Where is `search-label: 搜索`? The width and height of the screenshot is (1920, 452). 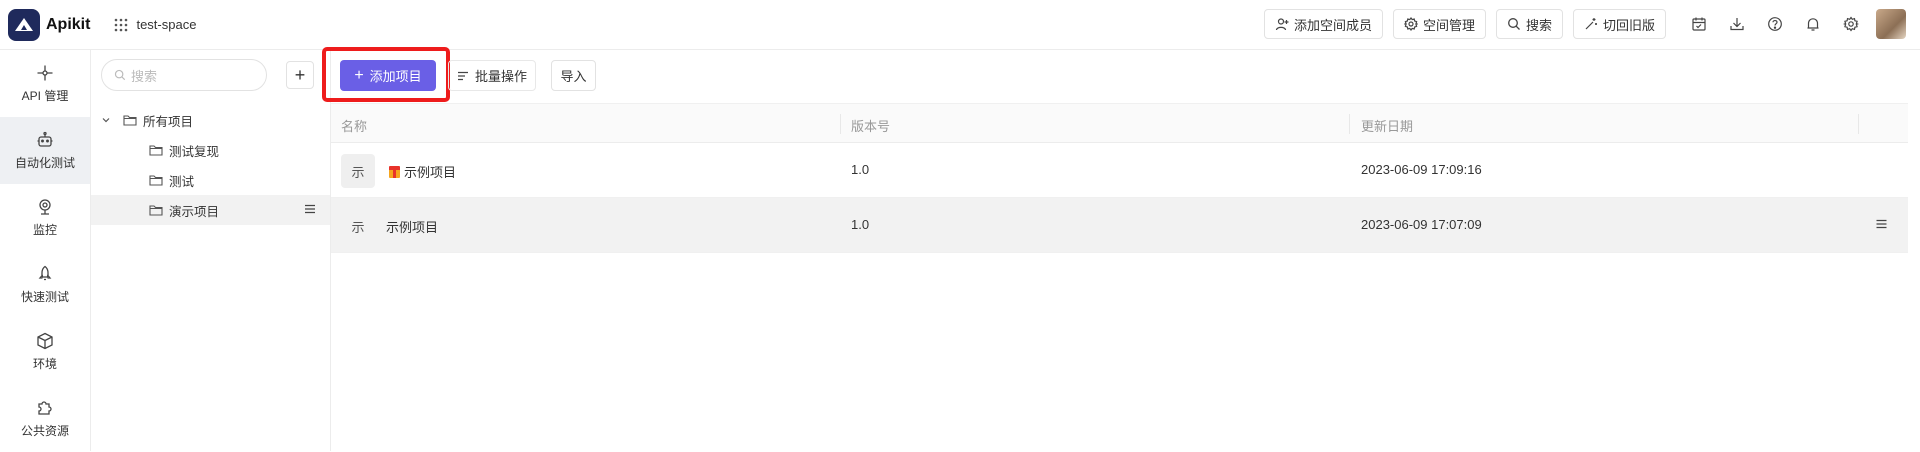
search-label: 搜索 is located at coordinates (1538, 25).